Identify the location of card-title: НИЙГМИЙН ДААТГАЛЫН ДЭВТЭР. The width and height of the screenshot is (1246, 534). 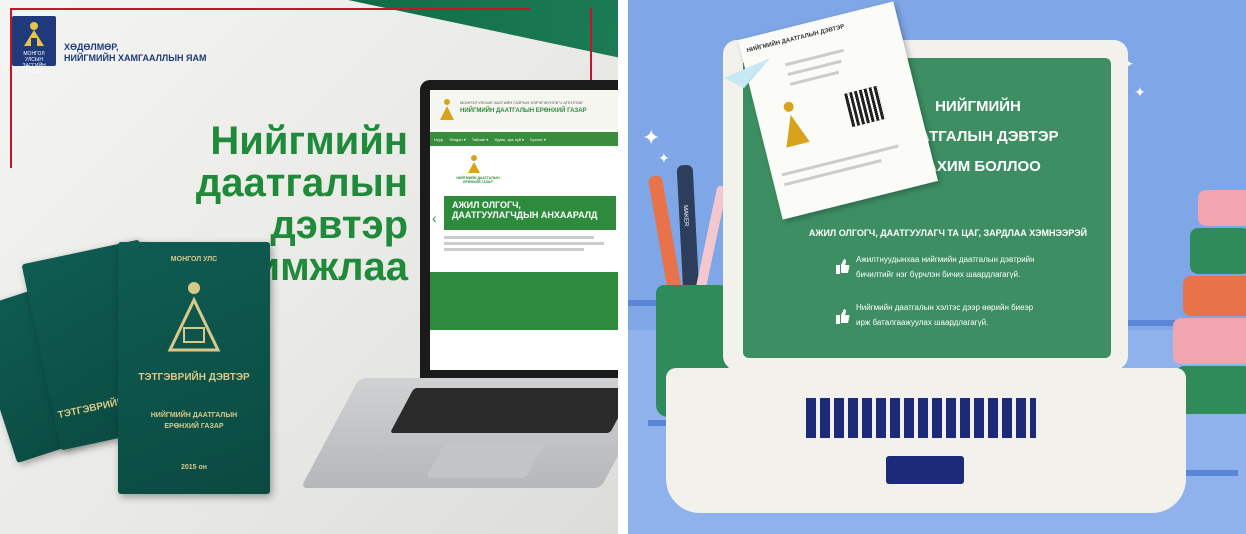
(796, 39).